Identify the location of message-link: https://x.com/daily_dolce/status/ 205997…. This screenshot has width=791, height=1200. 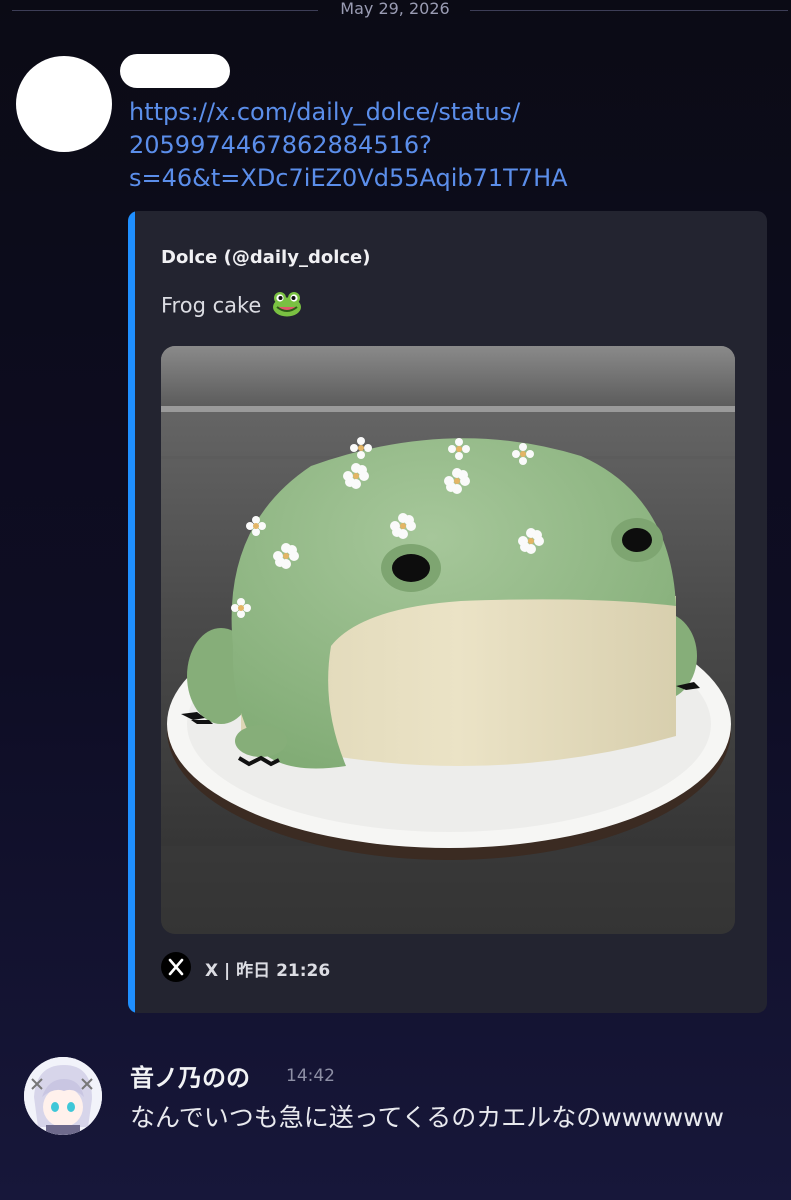
(439, 145).